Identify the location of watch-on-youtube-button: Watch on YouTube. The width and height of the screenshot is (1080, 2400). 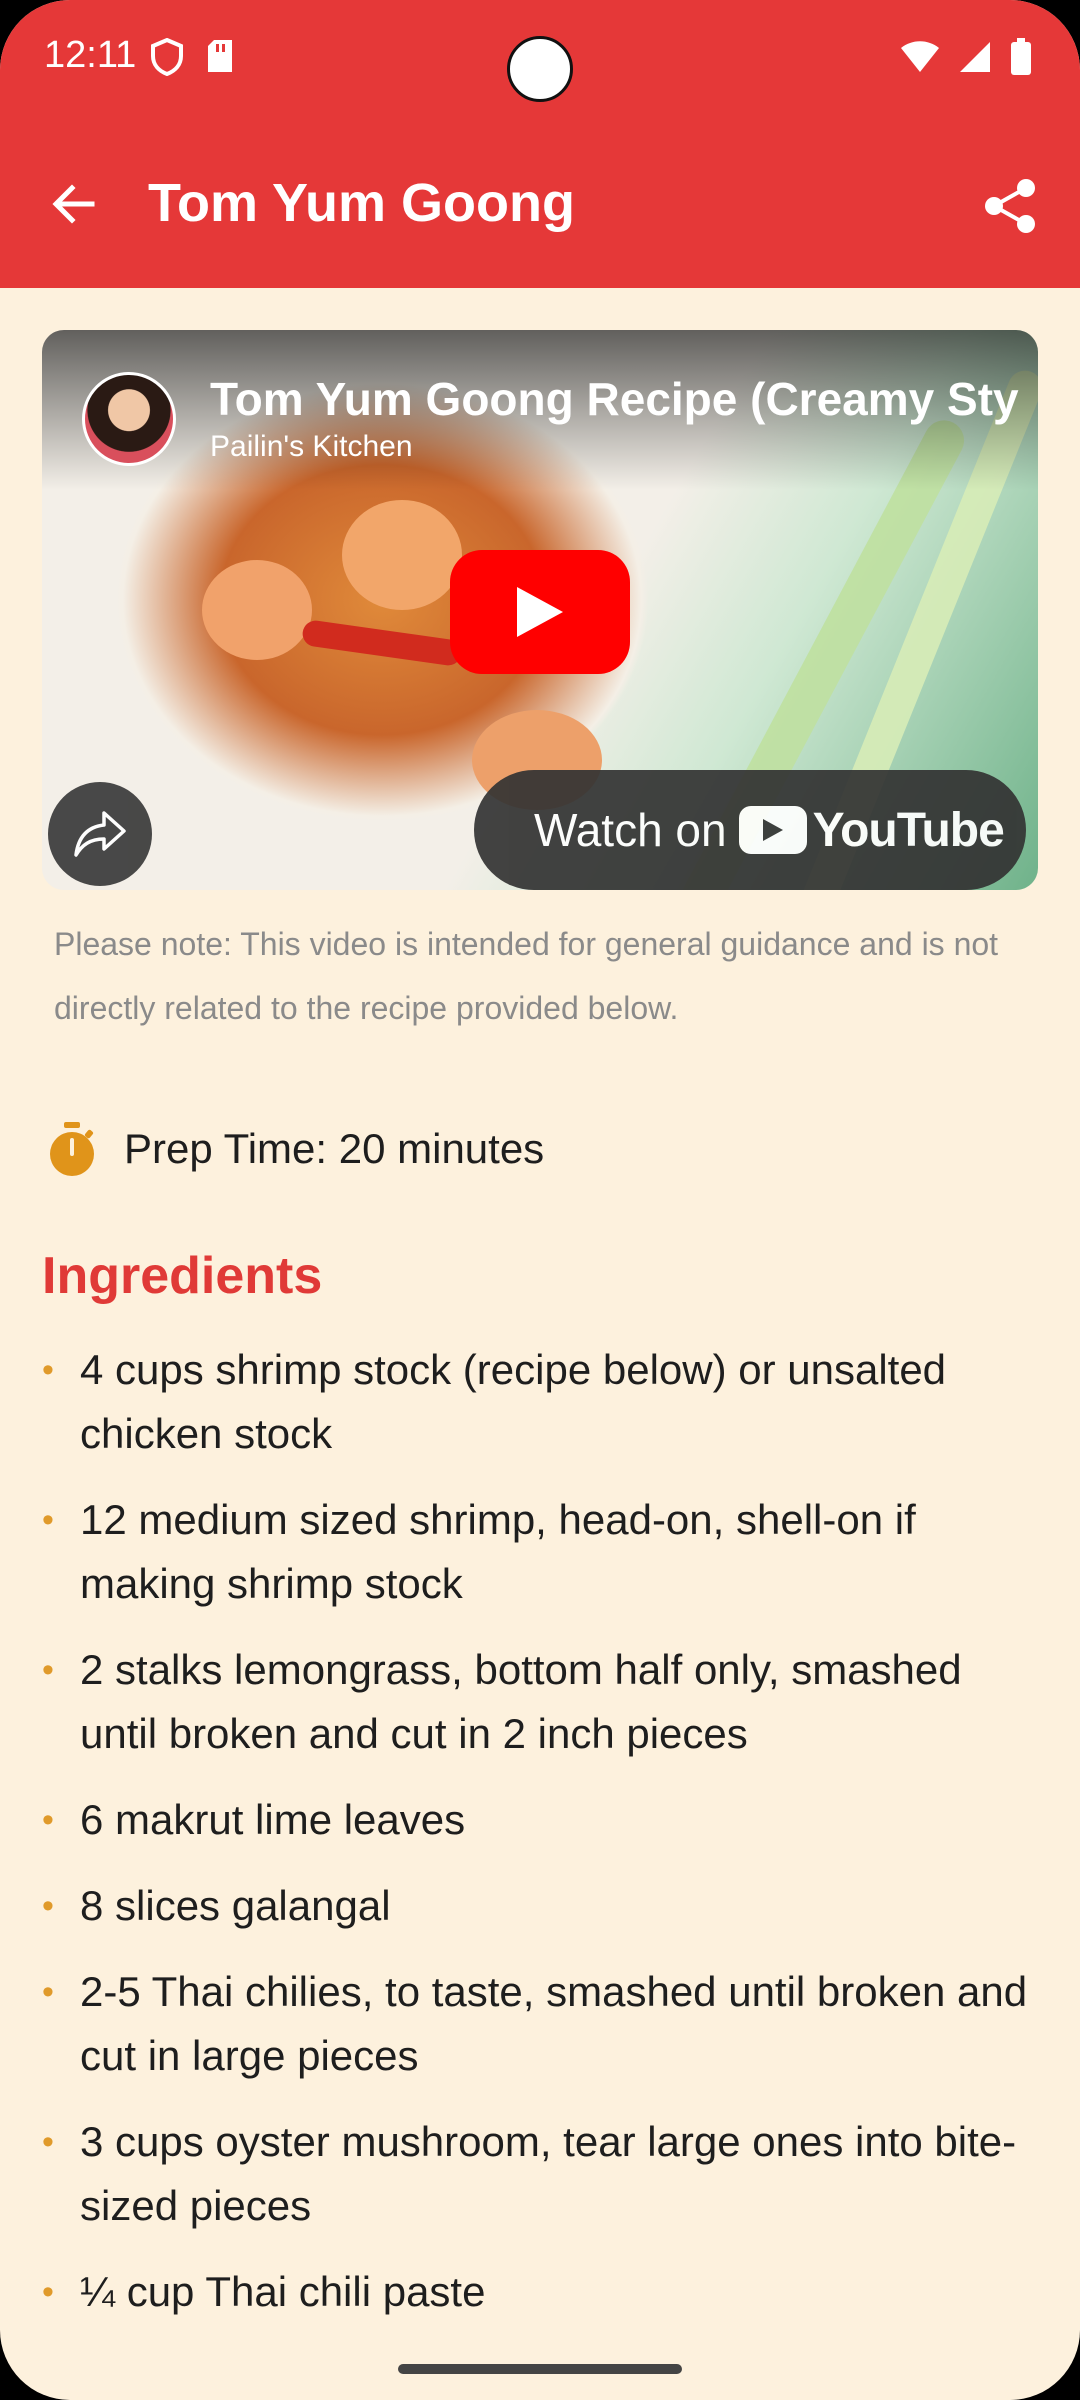
(750, 830).